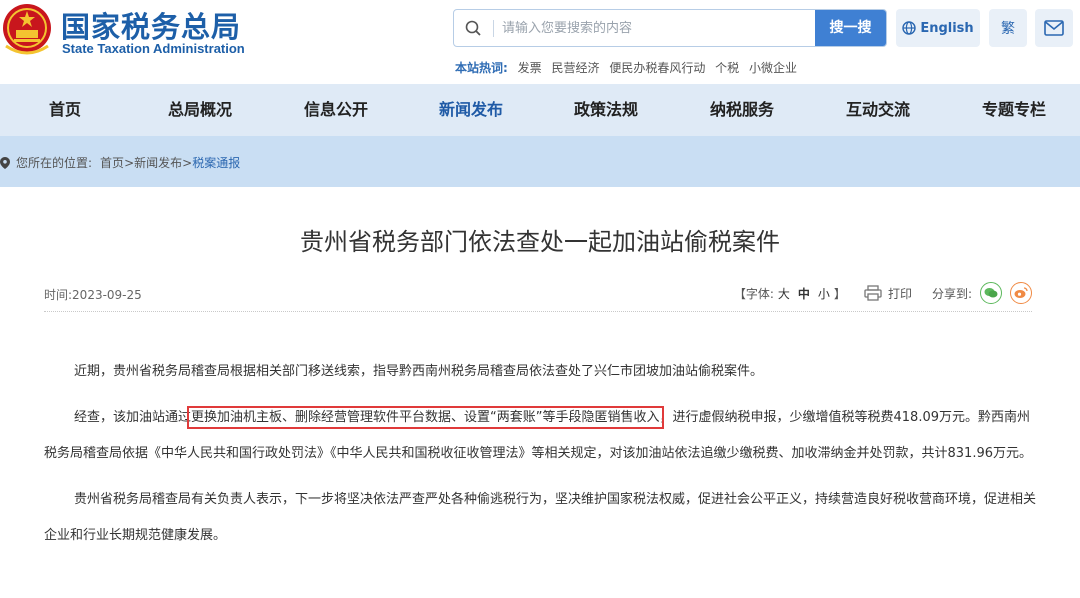  I want to click on search-button: 搜一搜, so click(850, 28).